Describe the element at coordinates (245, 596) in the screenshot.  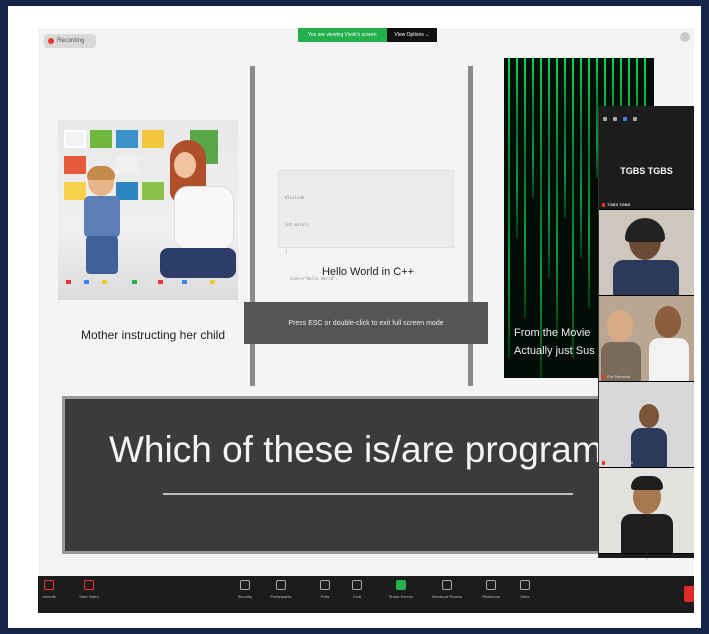
I see `security-label: Security` at that location.